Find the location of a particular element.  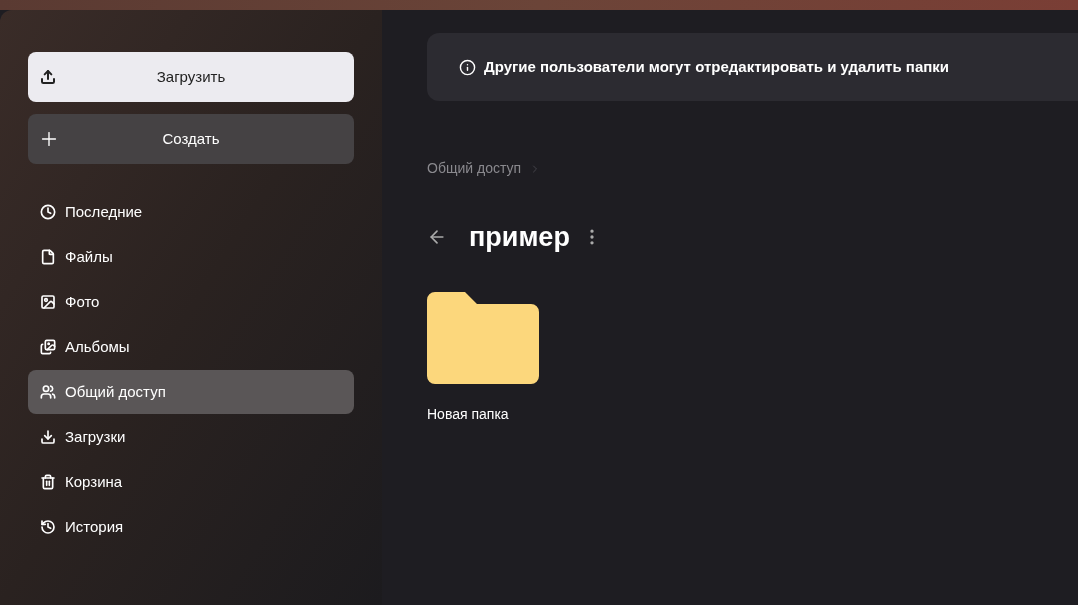

clock-icon is located at coordinates (48, 212).